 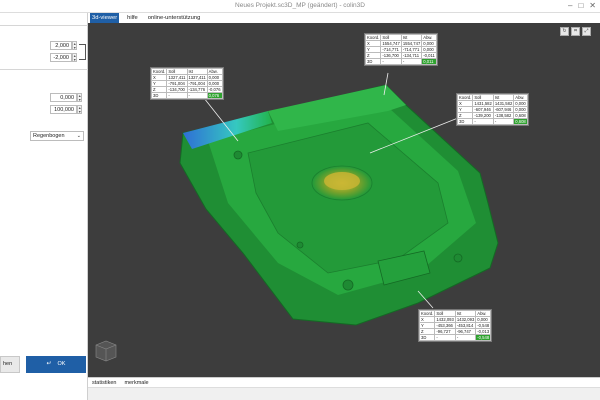 I want to click on range-min-spinner: ▲ ▼, so click(x=79, y=97).